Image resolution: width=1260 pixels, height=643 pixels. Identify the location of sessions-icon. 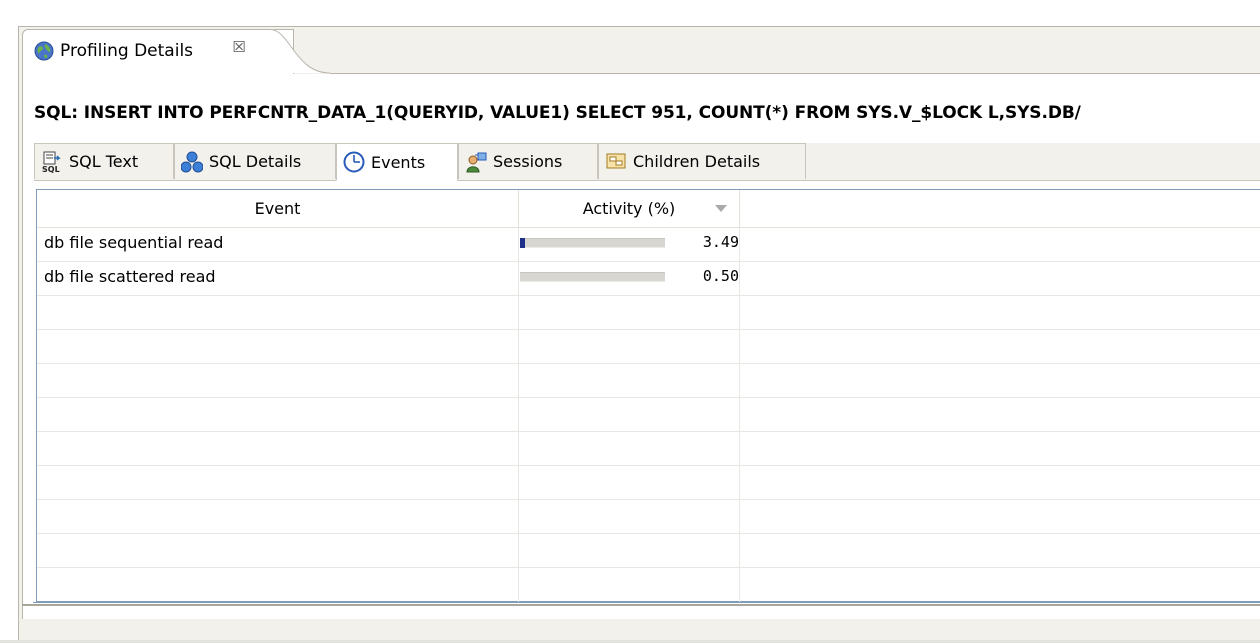
(476, 162).